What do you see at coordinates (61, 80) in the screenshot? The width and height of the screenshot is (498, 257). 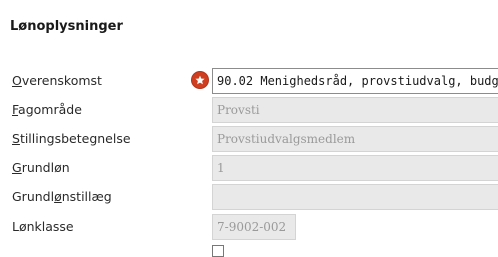 I see `overenskomst-label-rest: verenskomst` at bounding box center [61, 80].